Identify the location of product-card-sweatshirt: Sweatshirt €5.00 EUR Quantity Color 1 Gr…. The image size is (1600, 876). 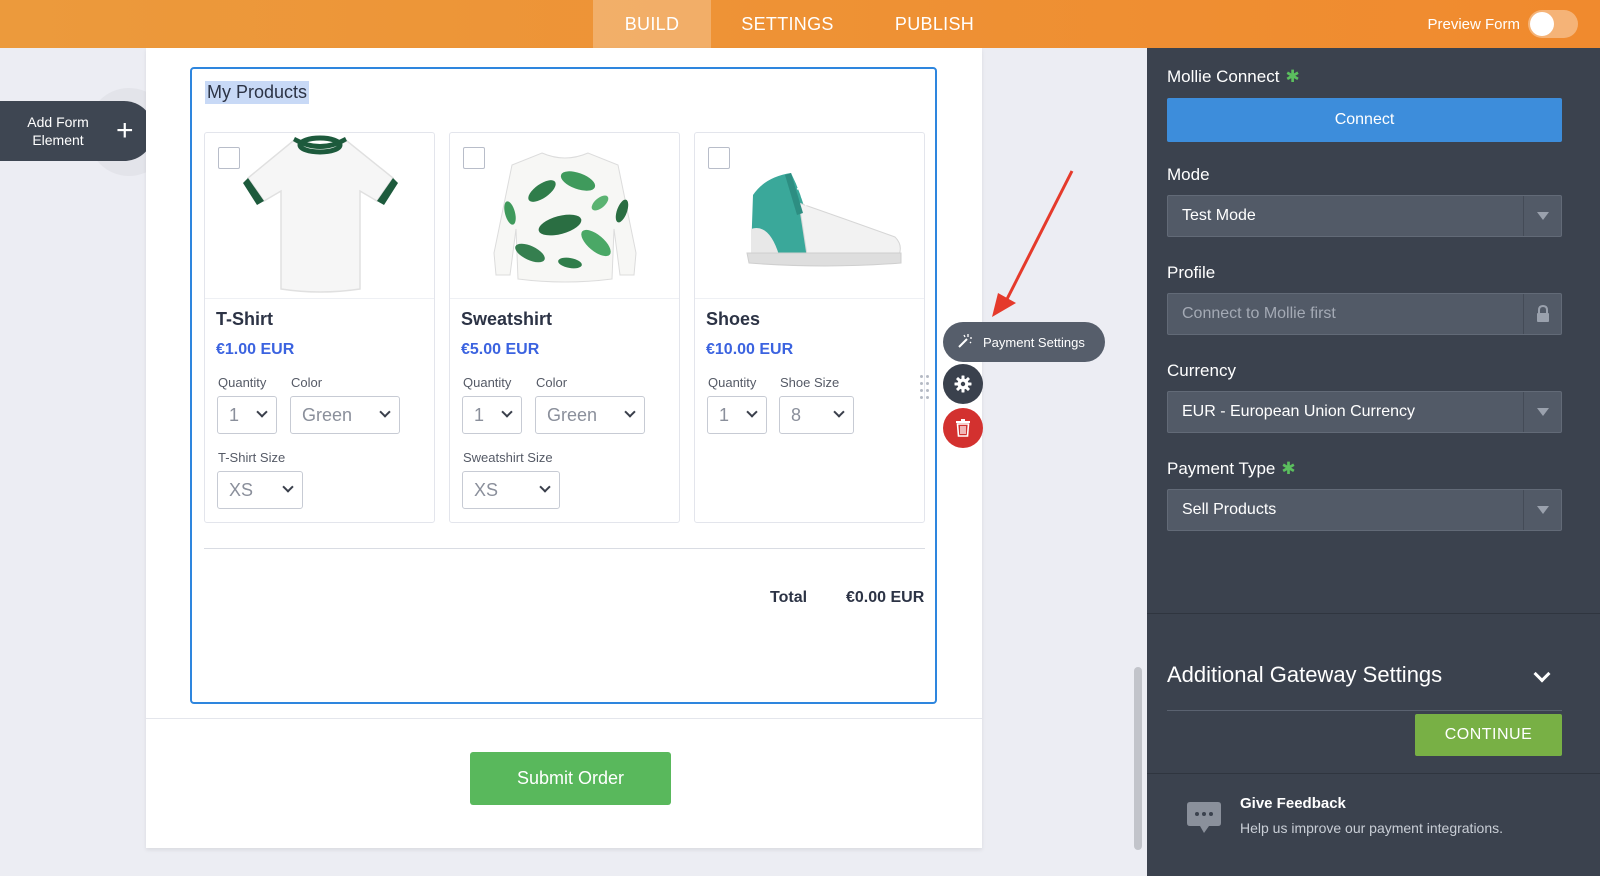
(564, 327).